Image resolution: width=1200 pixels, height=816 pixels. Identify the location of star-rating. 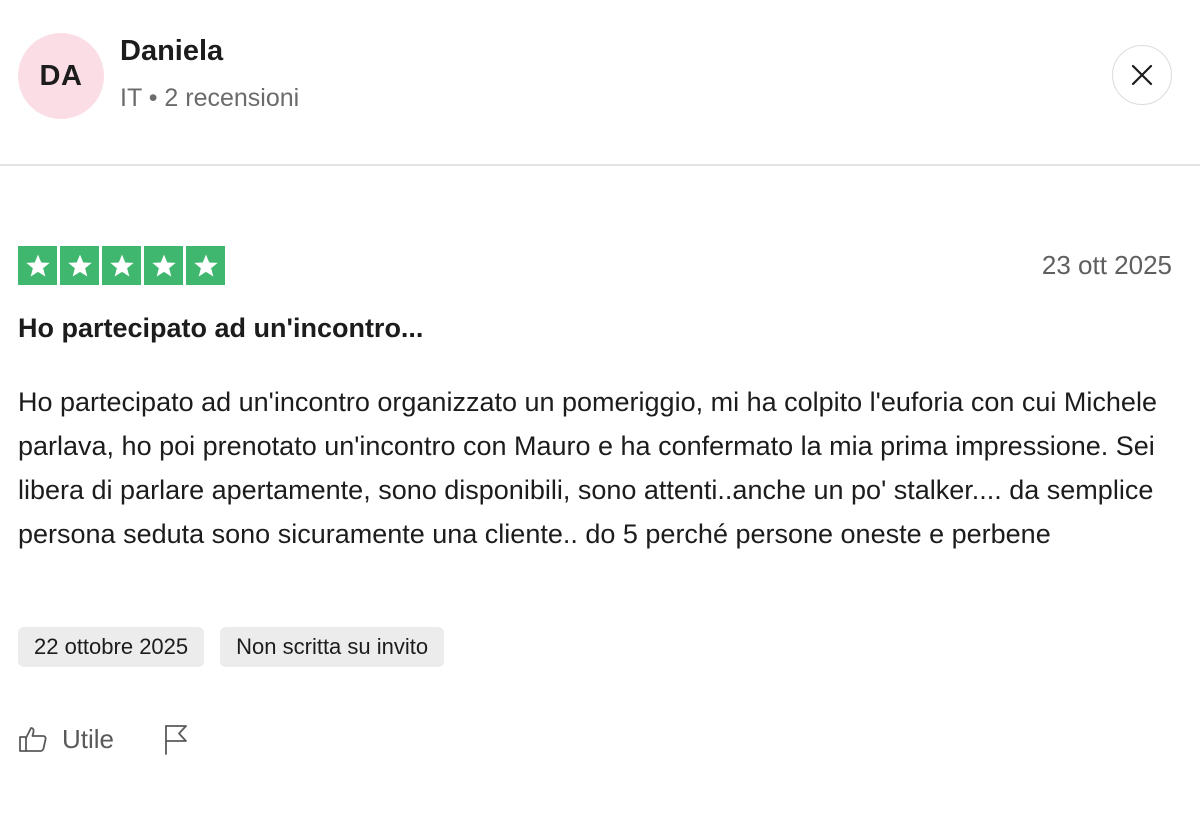
(121, 265).